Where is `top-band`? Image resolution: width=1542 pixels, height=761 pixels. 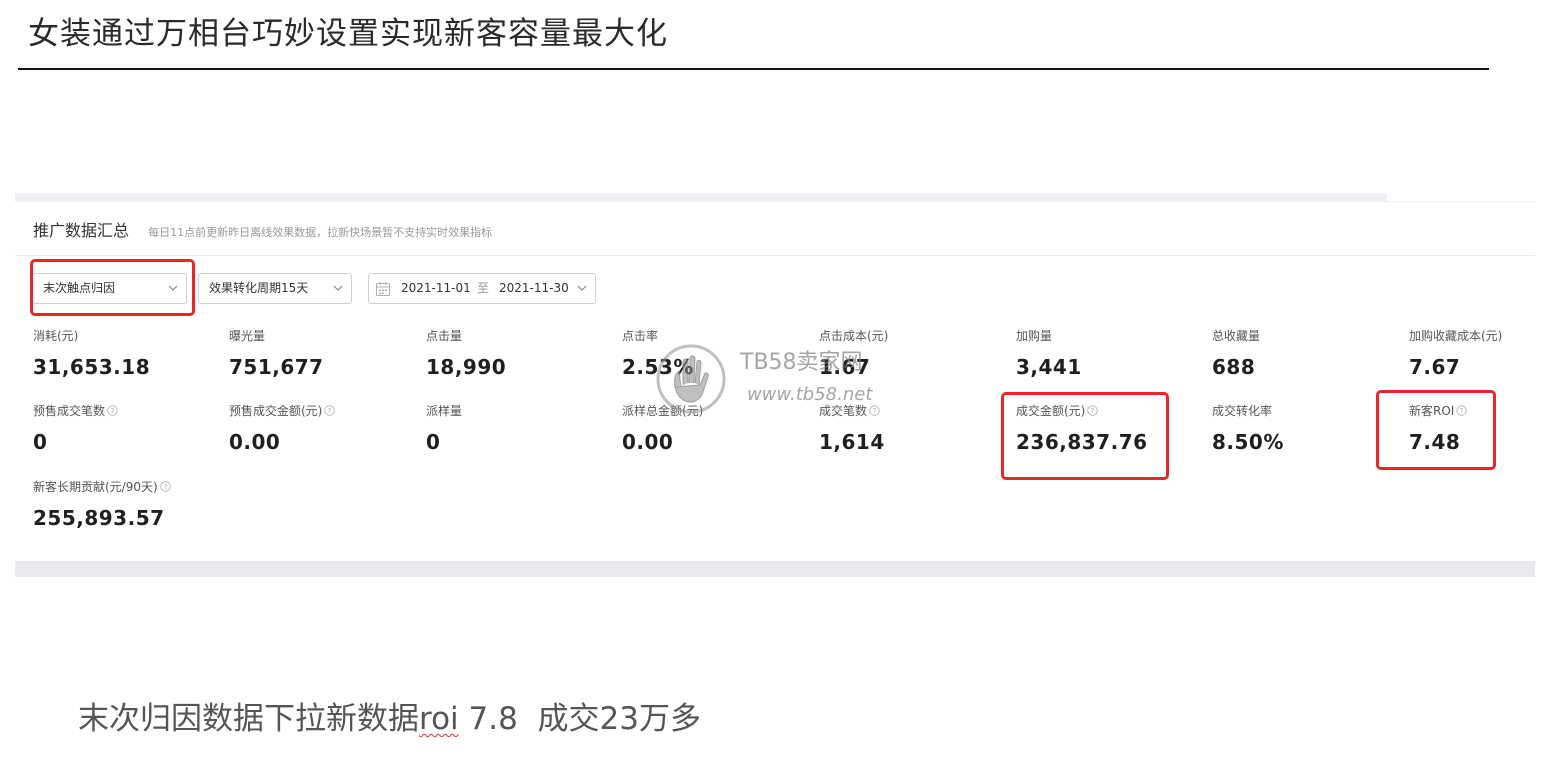 top-band is located at coordinates (701, 197).